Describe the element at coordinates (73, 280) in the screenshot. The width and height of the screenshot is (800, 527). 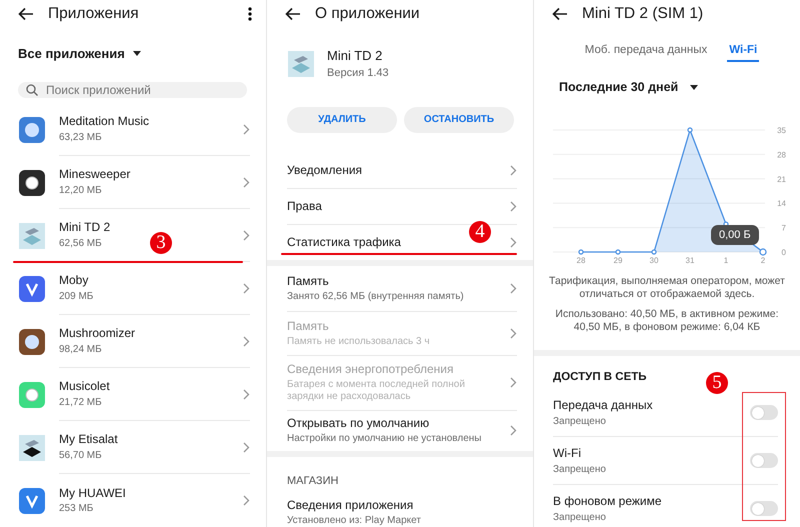
I see `app-name: Moby` at that location.